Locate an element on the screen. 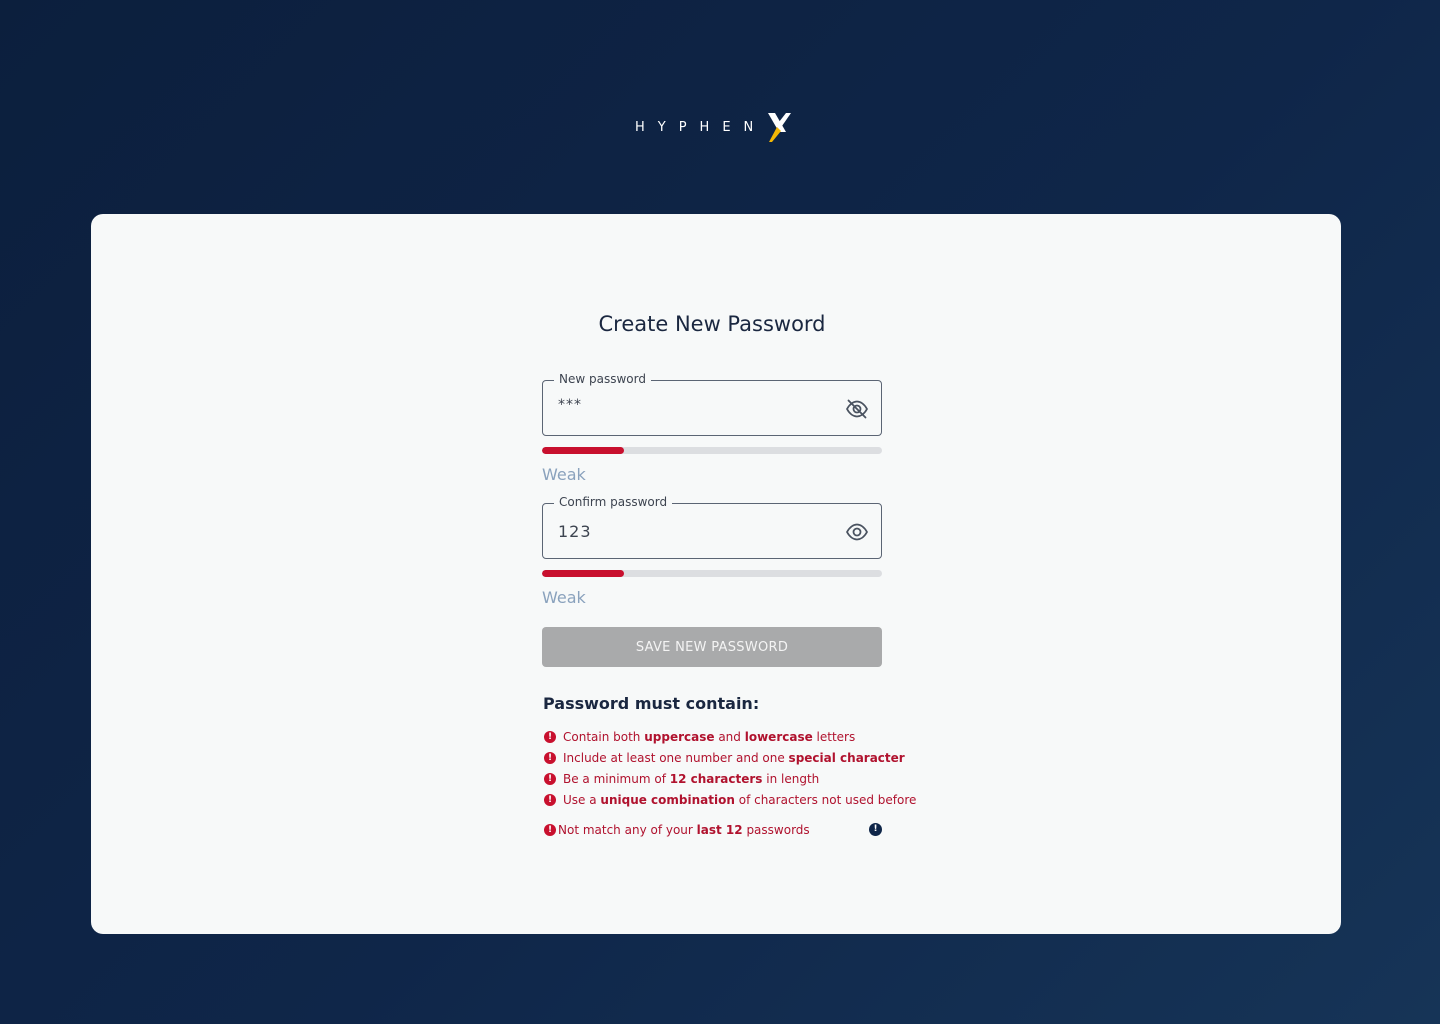 The width and height of the screenshot is (1440, 1024). eye-off-icon is located at coordinates (857, 409).